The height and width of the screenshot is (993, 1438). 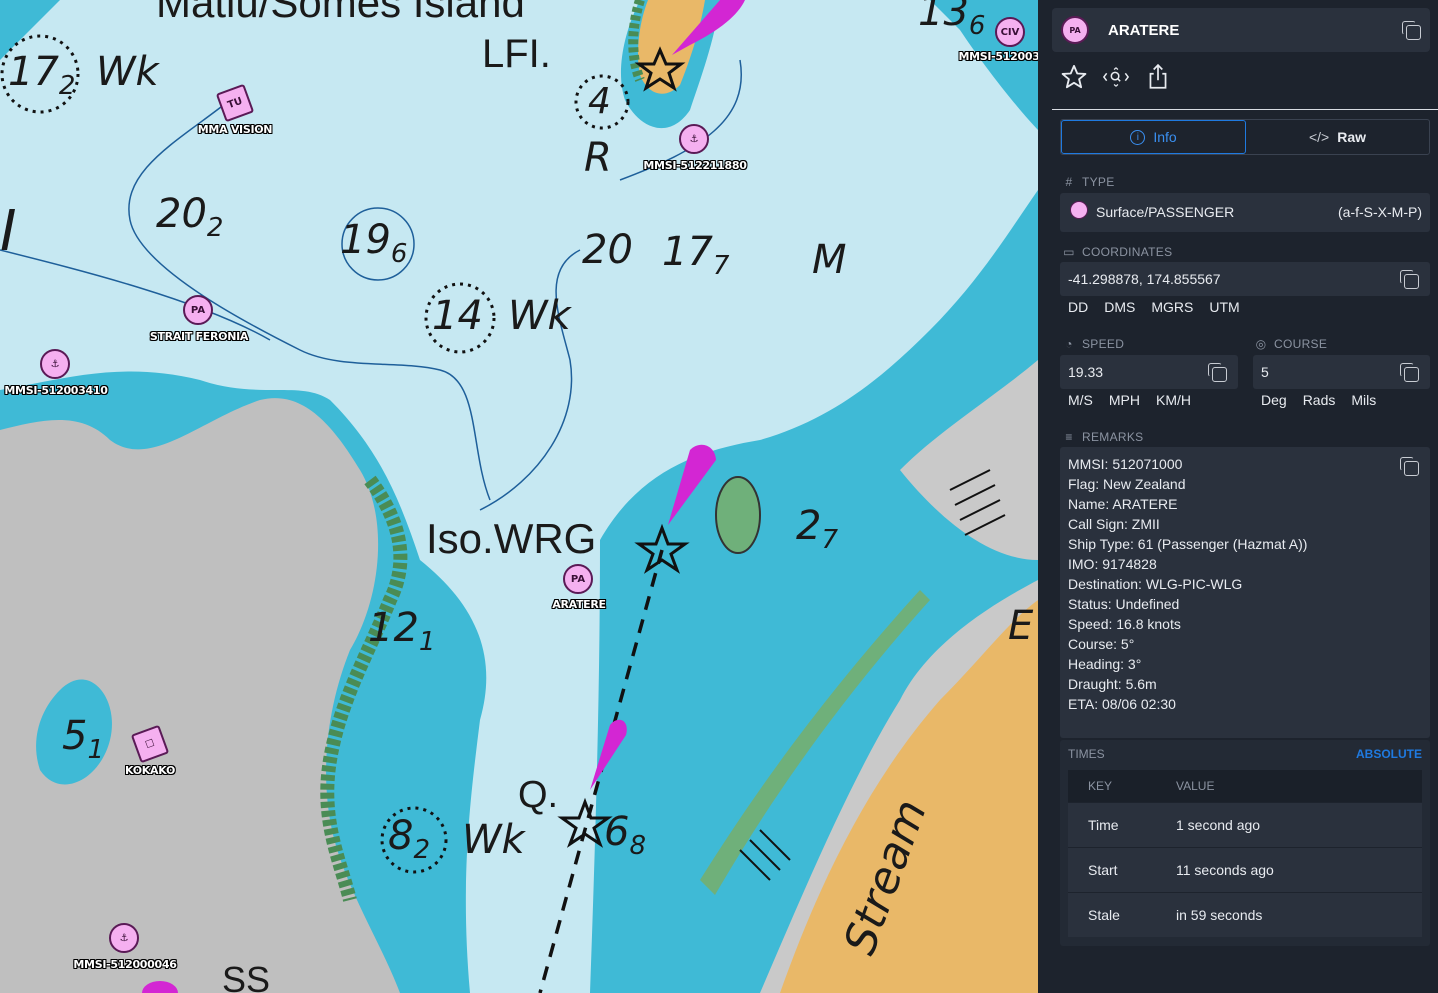 I want to click on vessel-label: MMSI-512003410, so click(x=55, y=390).